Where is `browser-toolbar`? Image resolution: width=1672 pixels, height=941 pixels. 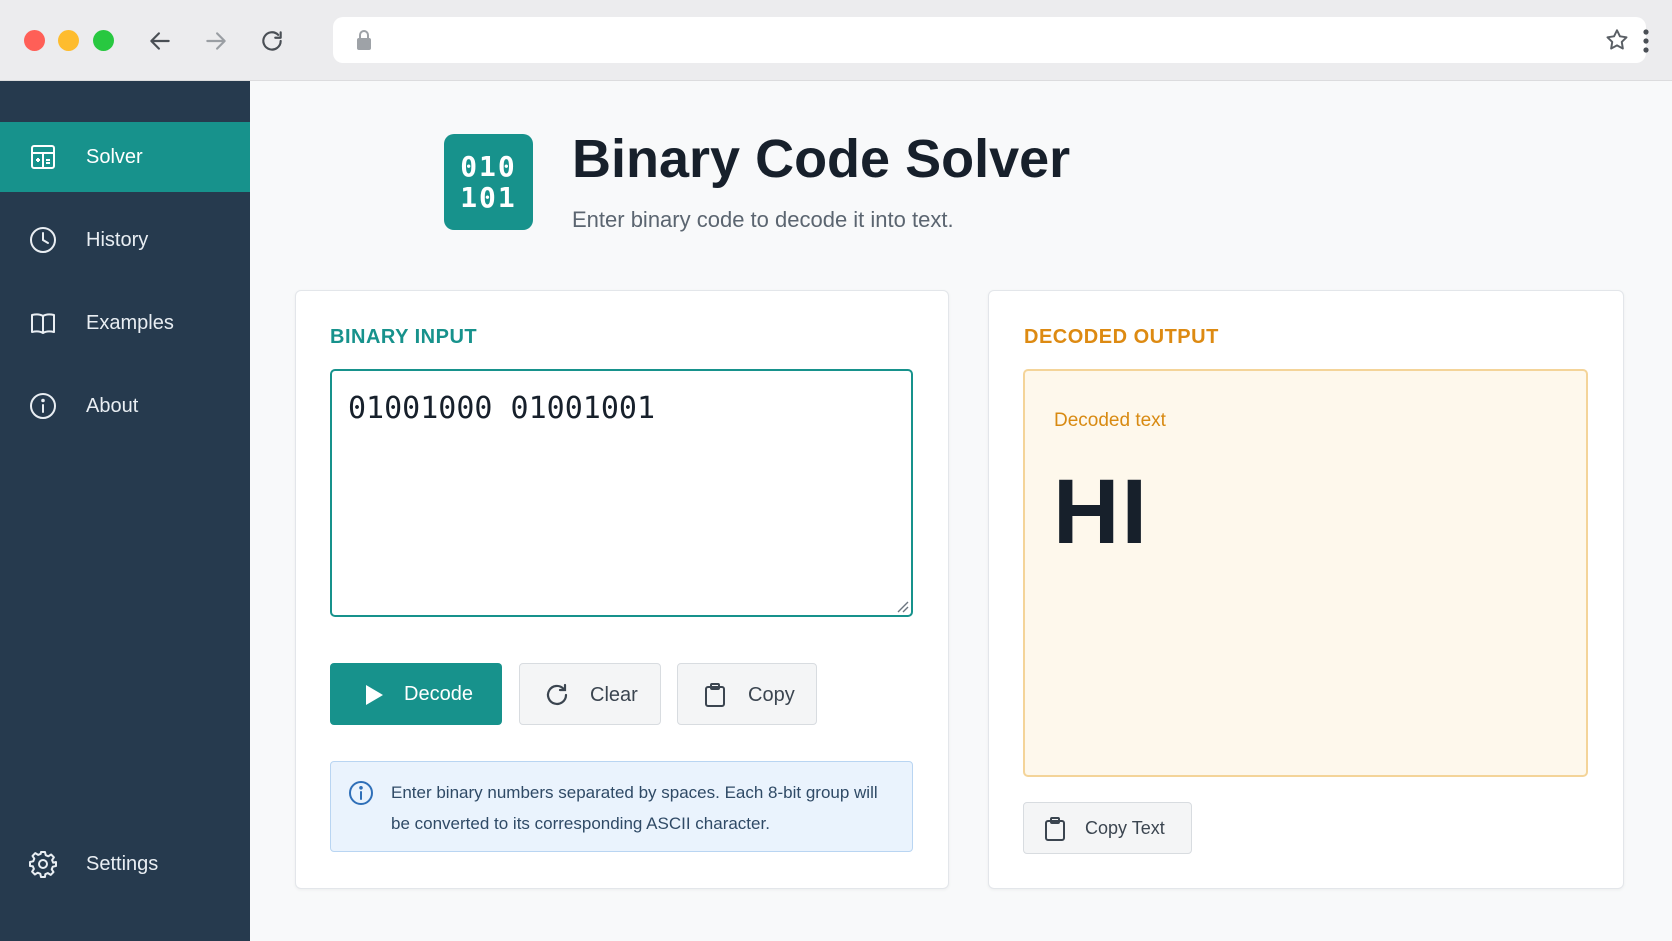
browser-toolbar is located at coordinates (836, 40).